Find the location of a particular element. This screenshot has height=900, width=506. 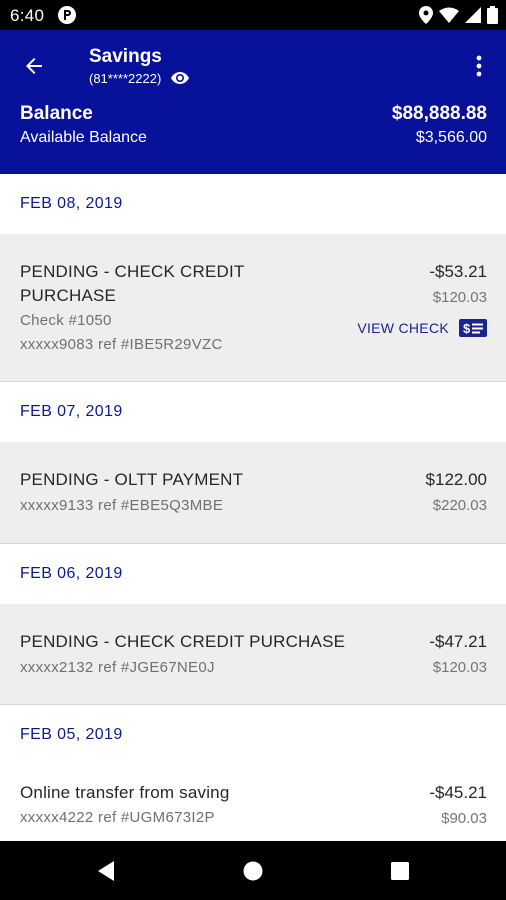

balance-label: Balance is located at coordinates (56, 113).